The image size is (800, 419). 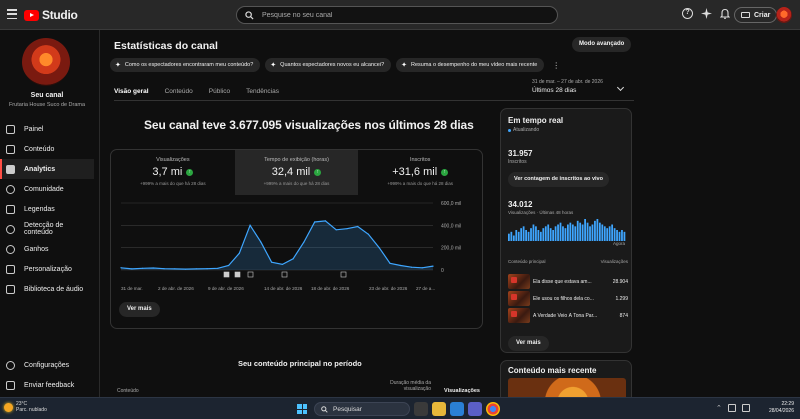 What do you see at coordinates (528, 343) in the screenshot?
I see `realtime-see-more-button: Ver mais` at bounding box center [528, 343].